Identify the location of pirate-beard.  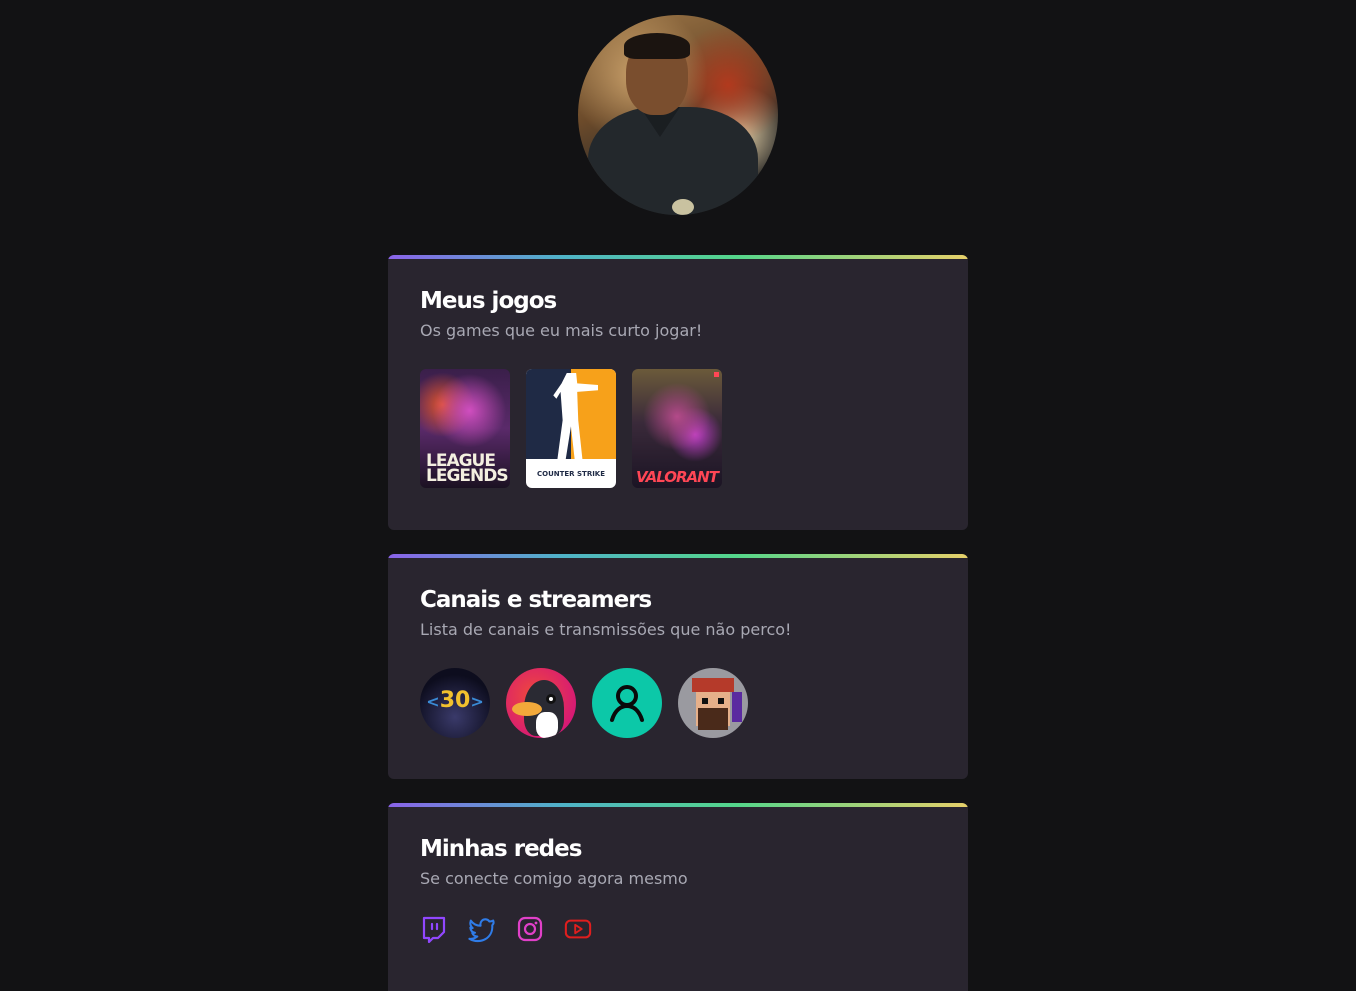
(713, 719).